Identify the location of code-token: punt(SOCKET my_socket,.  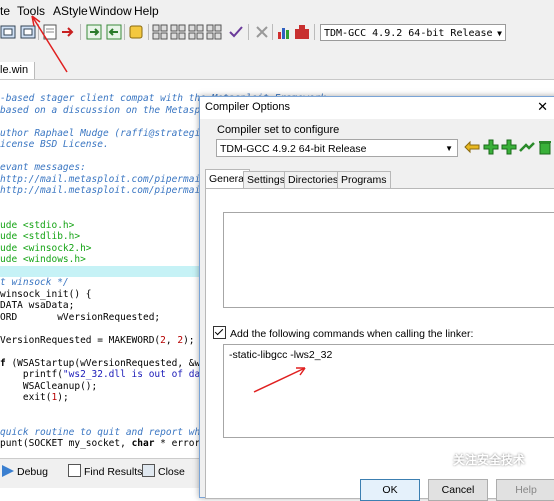
(66, 443).